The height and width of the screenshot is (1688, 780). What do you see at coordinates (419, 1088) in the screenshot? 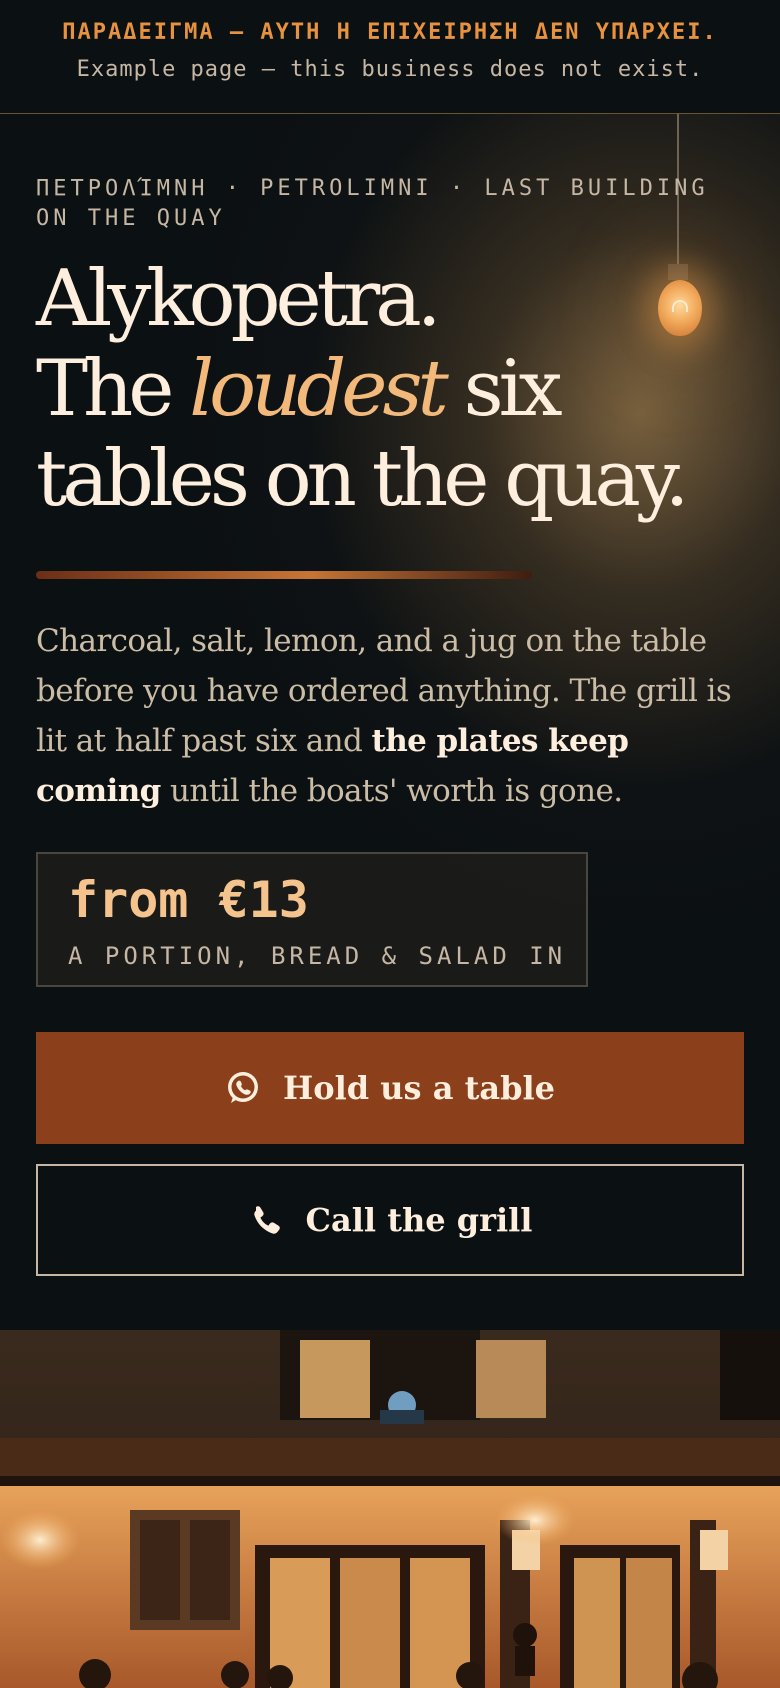
I see `hold-table-label: Hold us a table` at bounding box center [419, 1088].